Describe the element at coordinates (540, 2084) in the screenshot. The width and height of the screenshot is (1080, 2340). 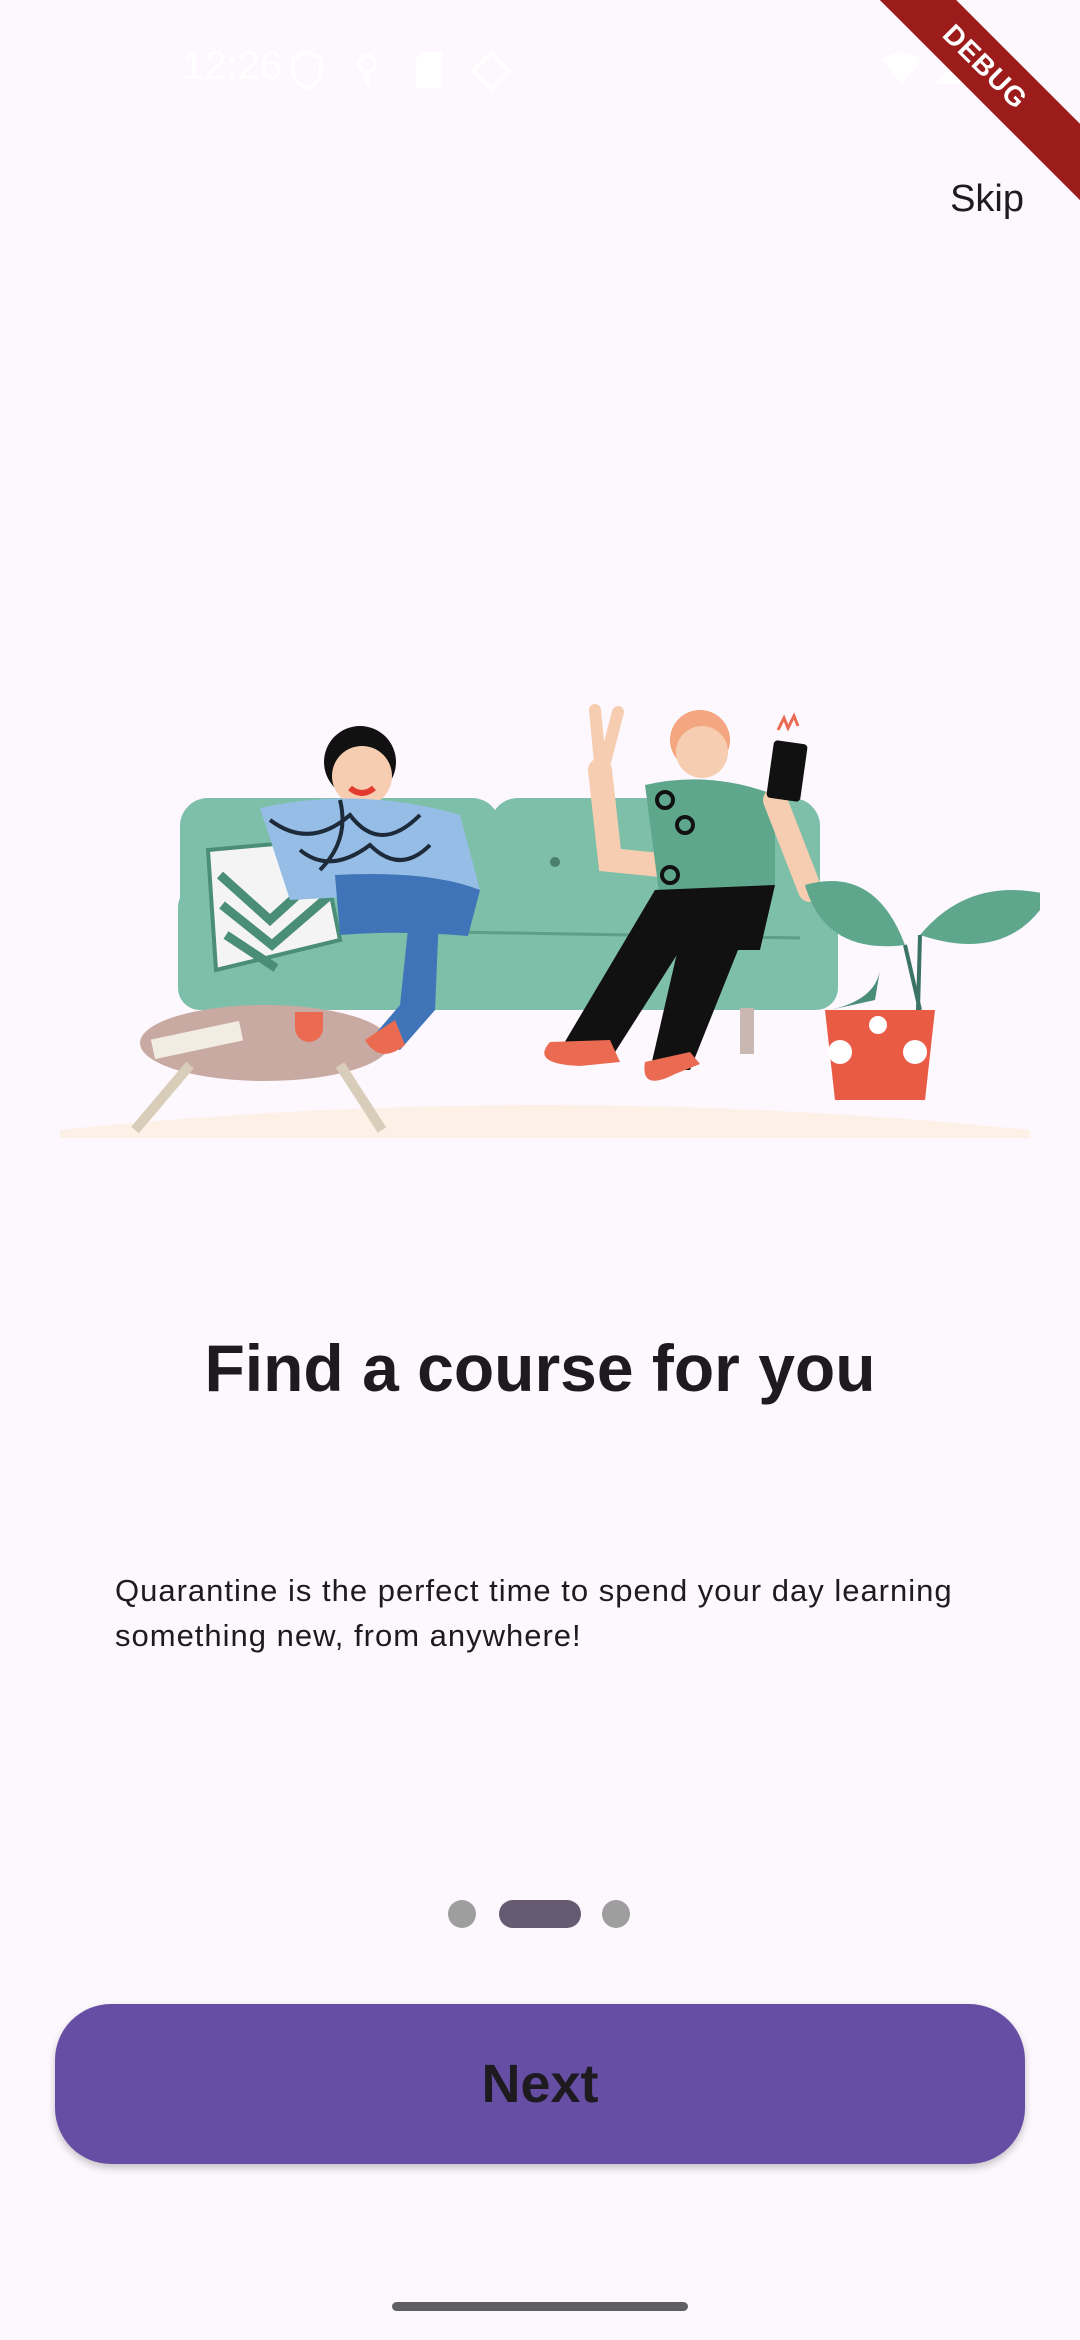
I see `next-button: Next` at that location.